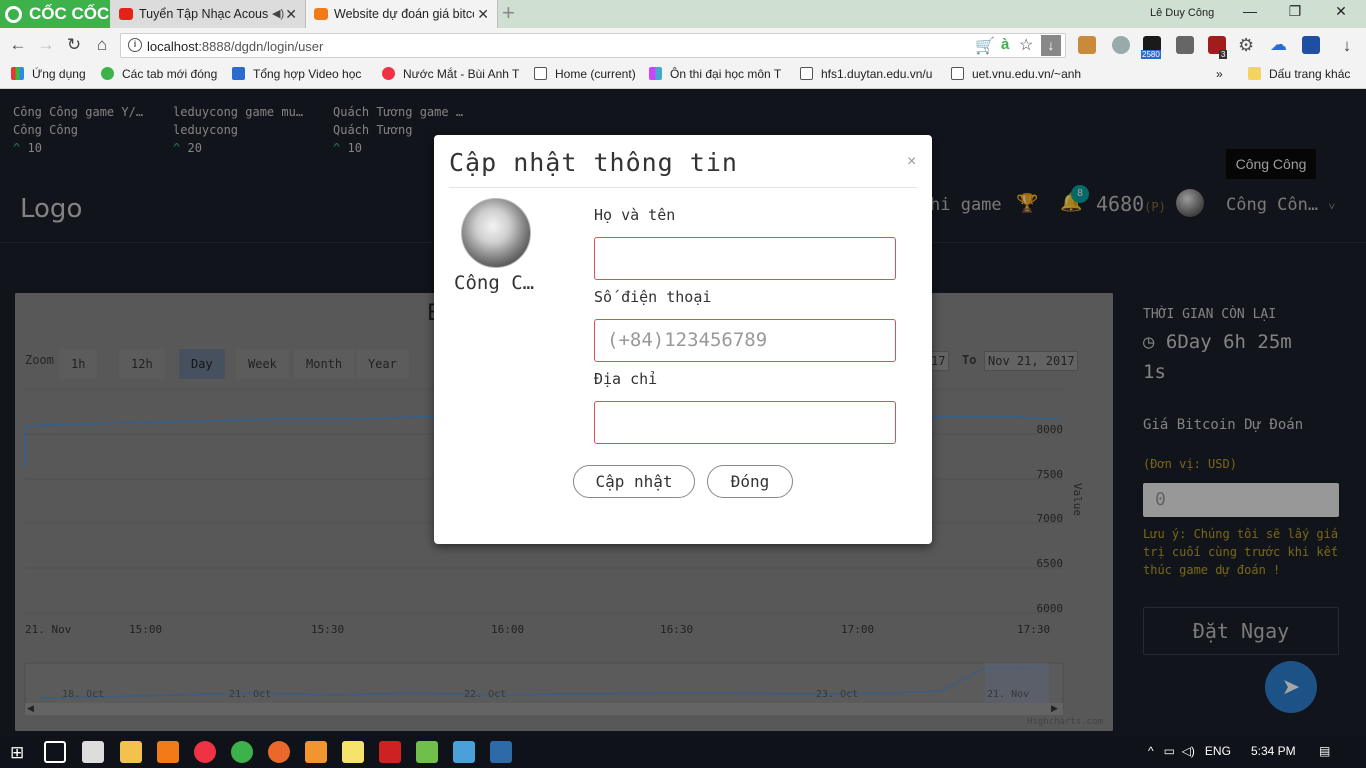 The width and height of the screenshot is (1366, 768). What do you see at coordinates (653, 297) in the screenshot?
I see `phone-label: Số điện thoại` at bounding box center [653, 297].